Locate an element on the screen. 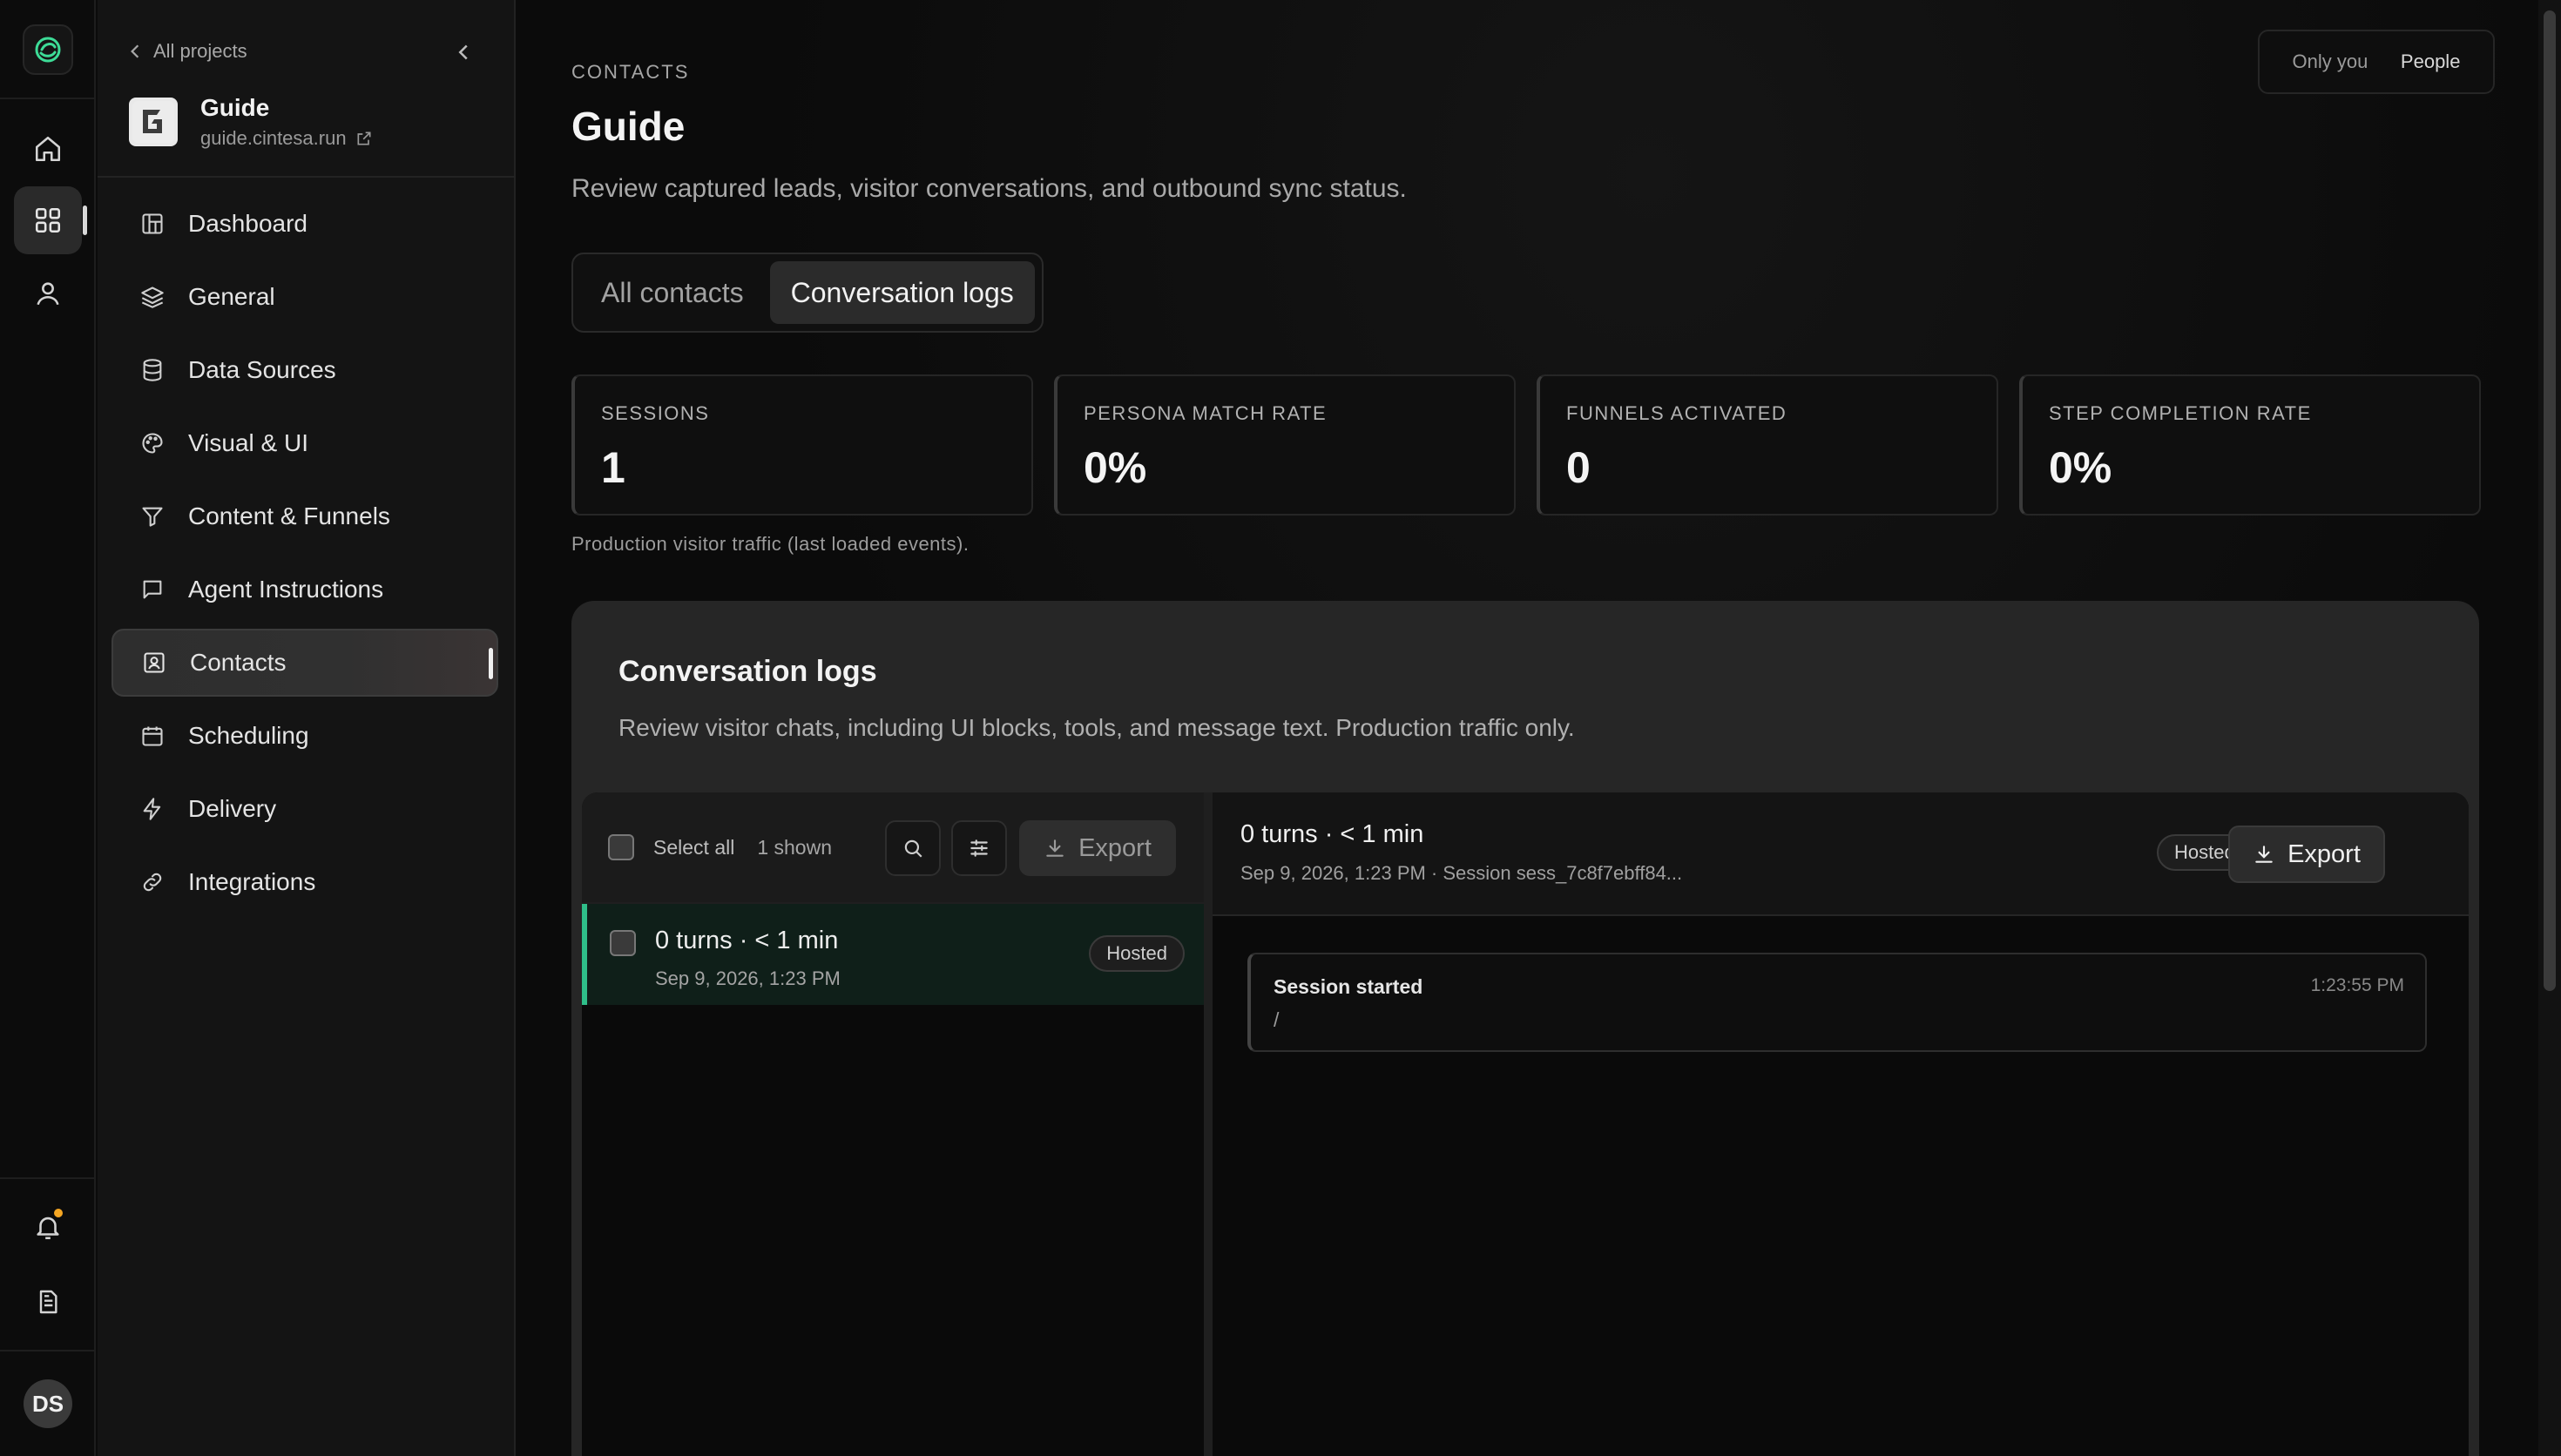 Image resolution: width=2561 pixels, height=1456 pixels. sidebar-item-content-funnels: Content & Funnels is located at coordinates (304, 516).